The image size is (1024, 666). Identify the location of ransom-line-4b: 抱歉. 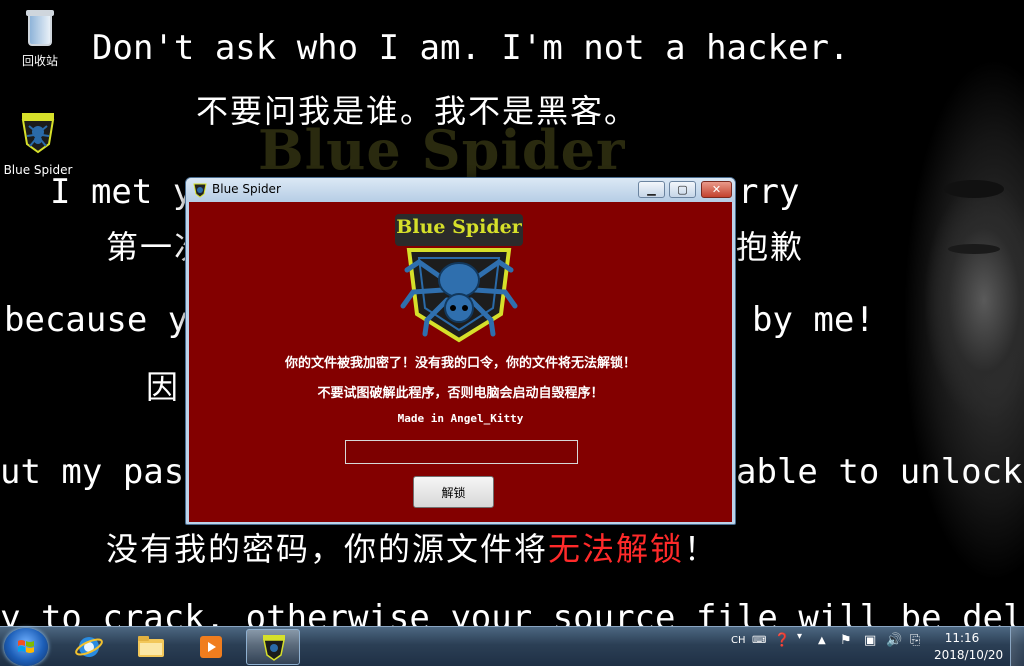
(770, 247).